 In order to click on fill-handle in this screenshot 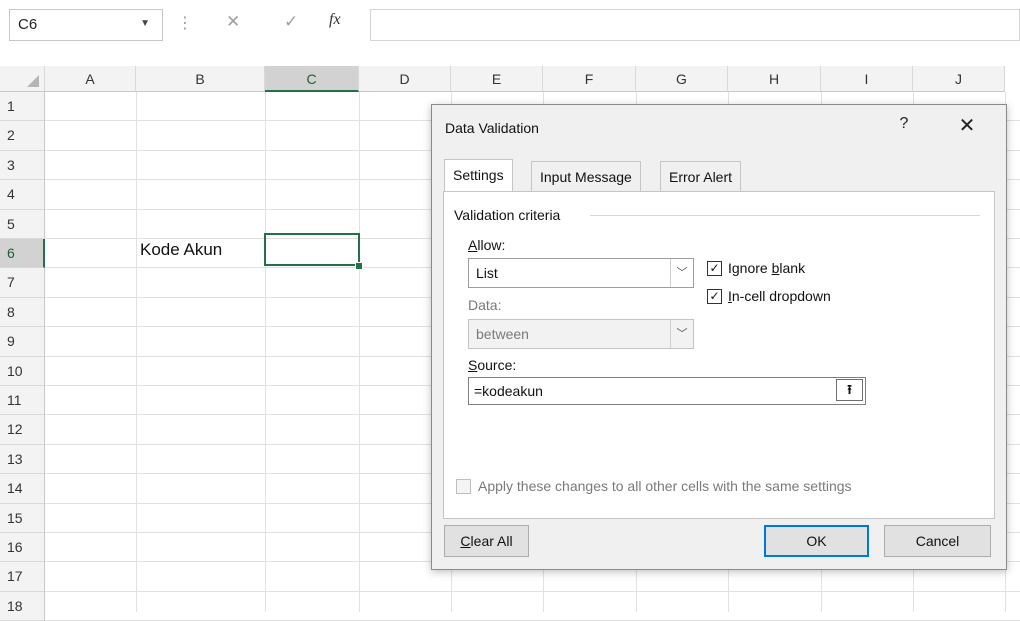, I will do `click(359, 266)`.